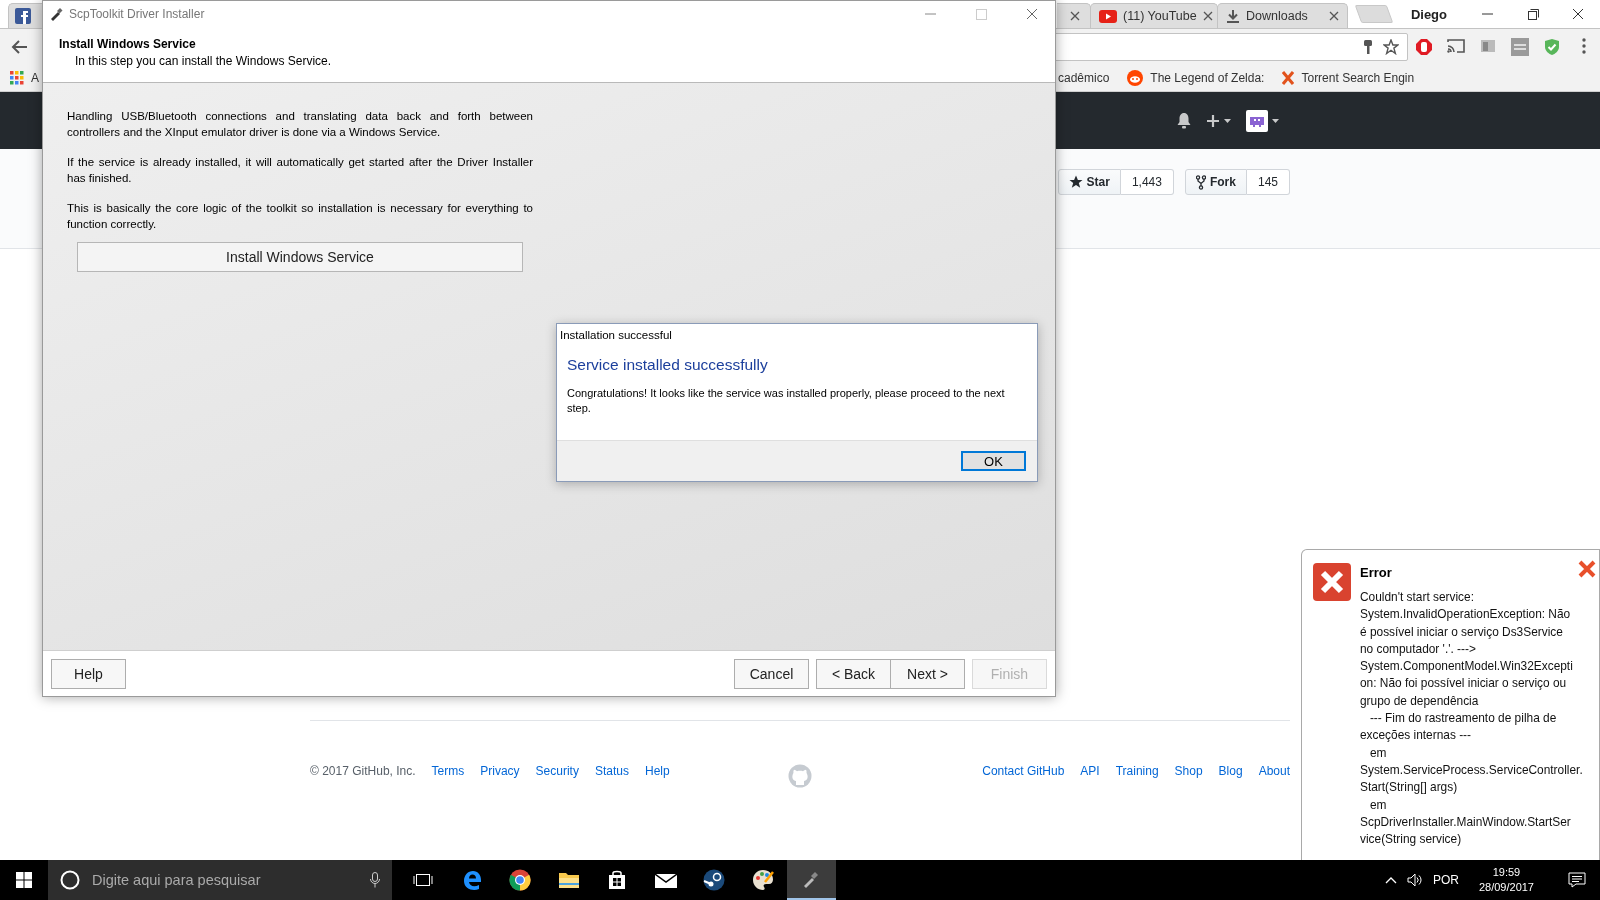 The width and height of the screenshot is (1600, 900). I want to click on extension-icon, so click(1488, 46).